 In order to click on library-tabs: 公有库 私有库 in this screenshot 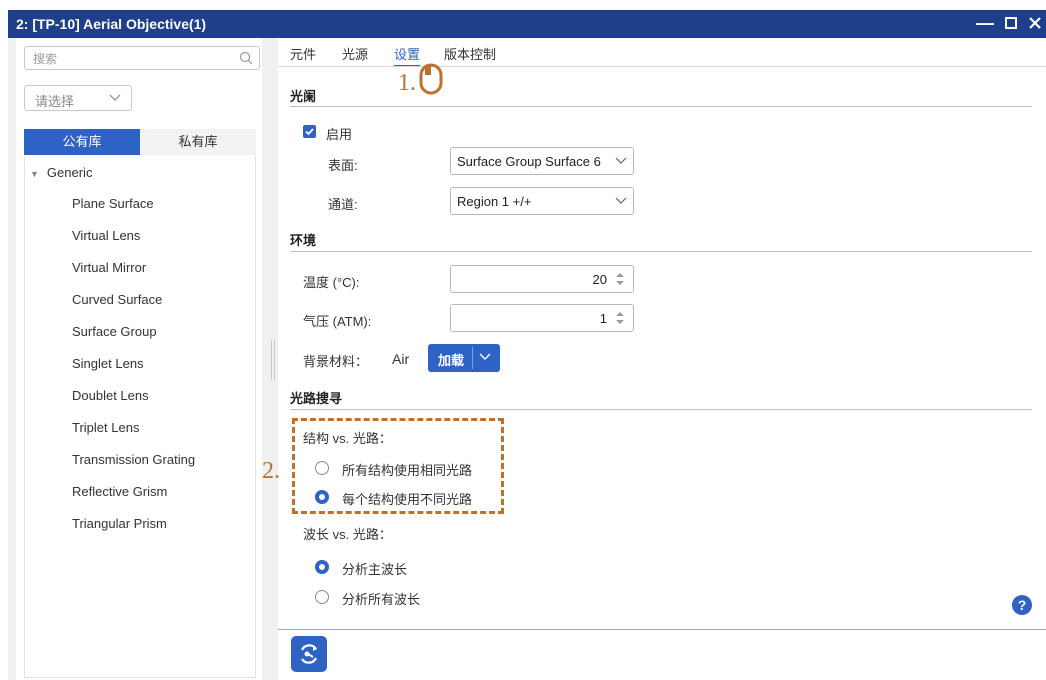, I will do `click(140, 142)`.